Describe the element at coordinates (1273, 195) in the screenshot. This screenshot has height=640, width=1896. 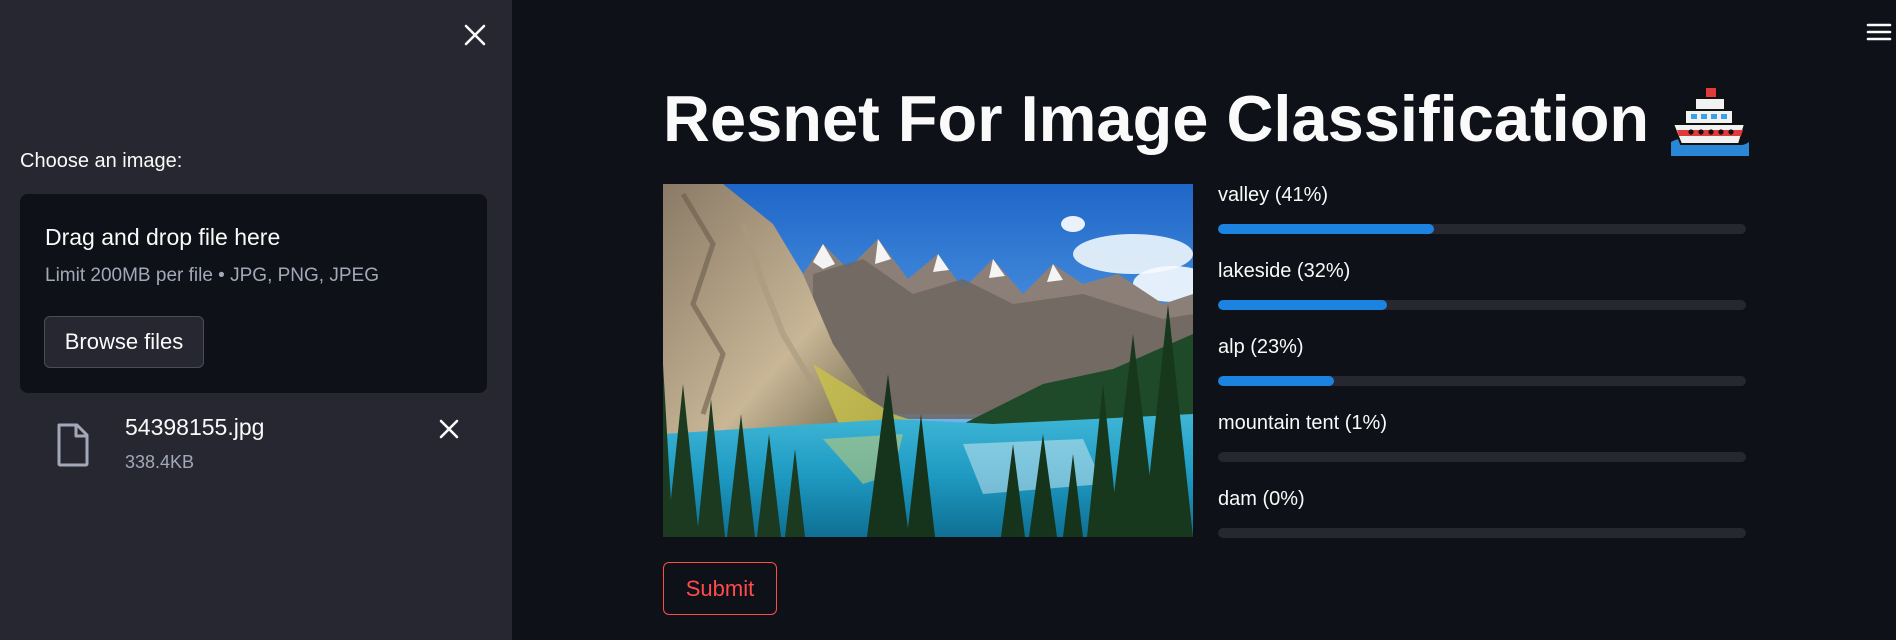
I see `prediction-label: valley (41%)` at that location.